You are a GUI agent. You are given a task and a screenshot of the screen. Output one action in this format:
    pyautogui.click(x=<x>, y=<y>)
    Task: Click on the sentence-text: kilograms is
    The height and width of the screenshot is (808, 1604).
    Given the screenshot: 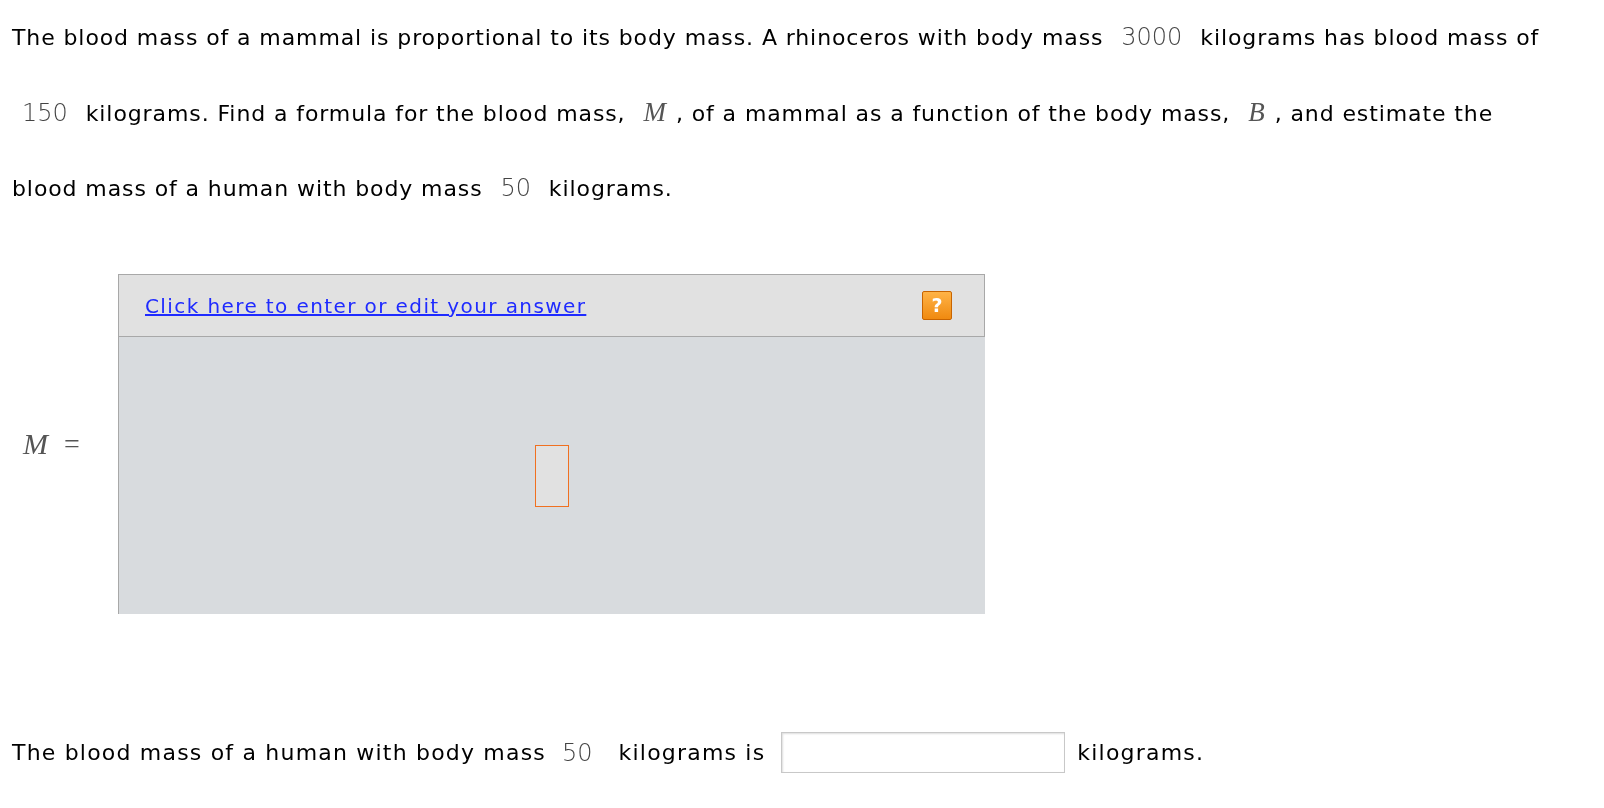 What is the action you would take?
    pyautogui.click(x=692, y=752)
    